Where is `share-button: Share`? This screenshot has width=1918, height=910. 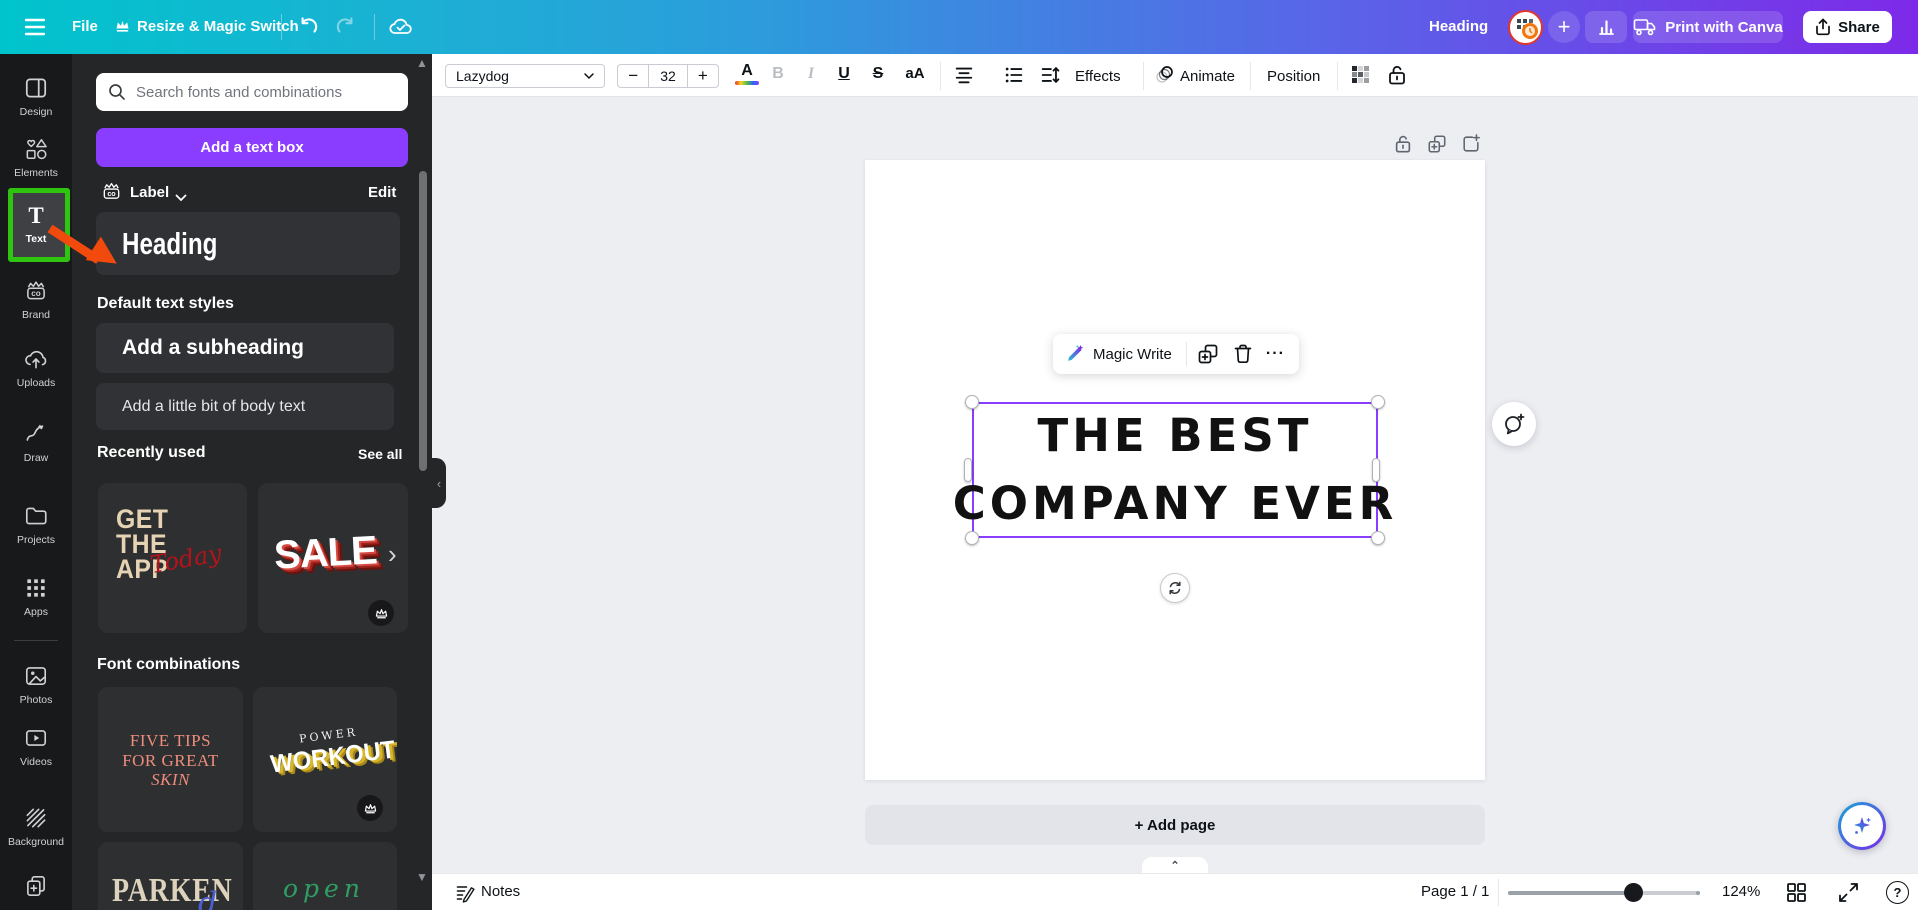 share-button: Share is located at coordinates (1847, 27).